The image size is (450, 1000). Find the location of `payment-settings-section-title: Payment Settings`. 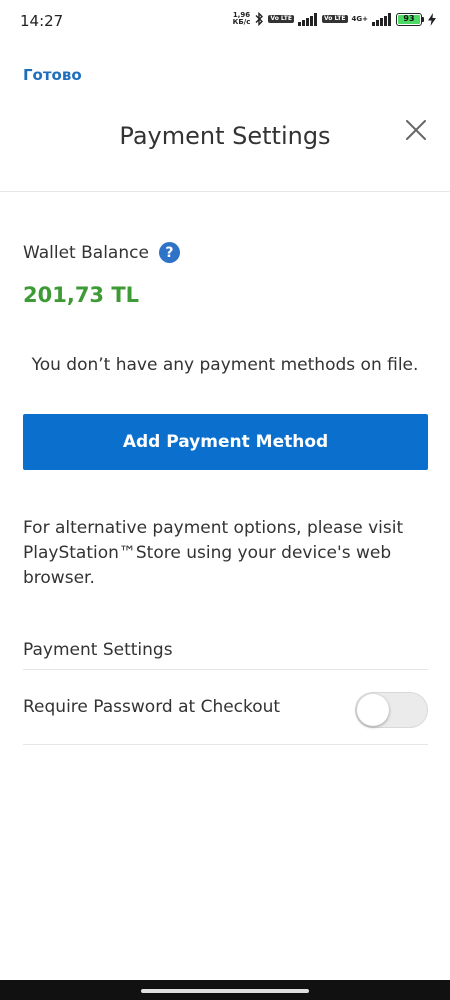

payment-settings-section-title: Payment Settings is located at coordinates (98, 650).